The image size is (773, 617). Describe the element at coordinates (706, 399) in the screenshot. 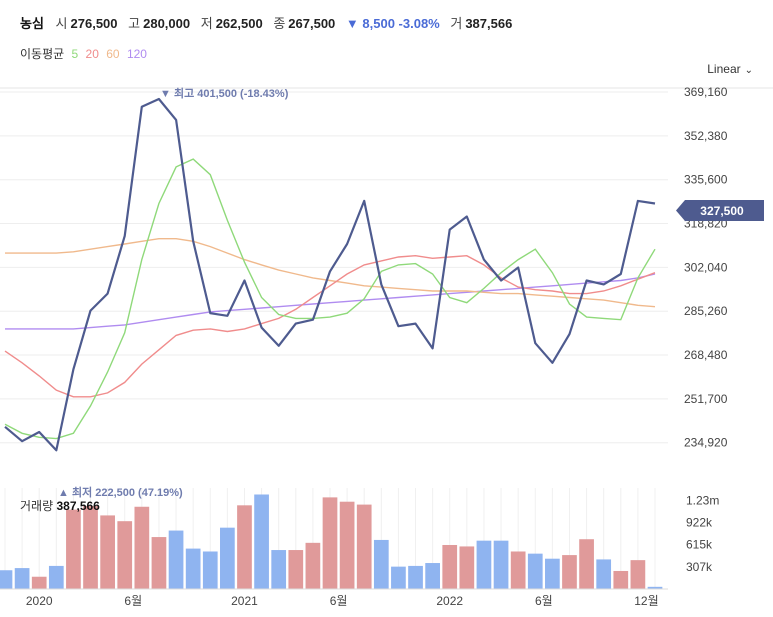

I see `y-tick-label: 251,700` at that location.